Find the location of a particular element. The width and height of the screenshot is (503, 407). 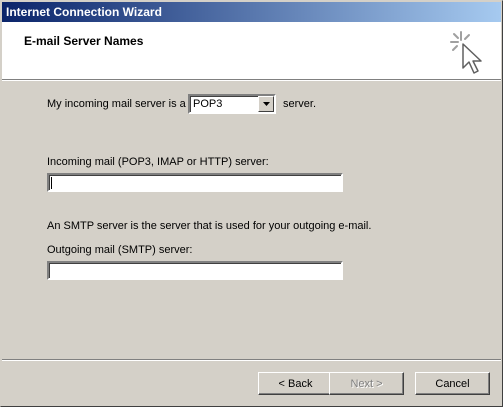

header-separator is located at coordinates (251, 80).